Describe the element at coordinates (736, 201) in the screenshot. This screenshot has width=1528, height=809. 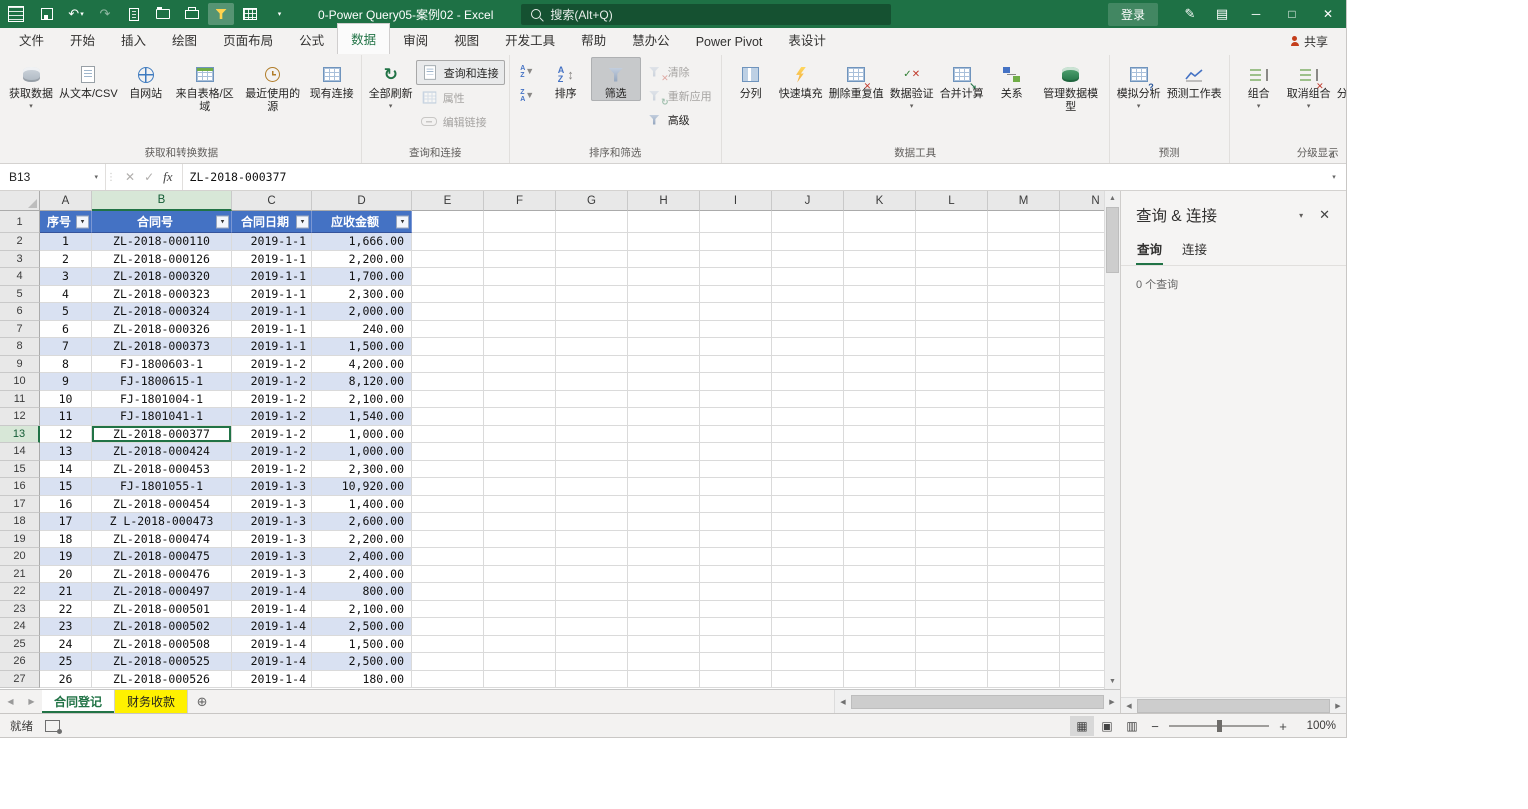
I see `column-header-I: I` at that location.